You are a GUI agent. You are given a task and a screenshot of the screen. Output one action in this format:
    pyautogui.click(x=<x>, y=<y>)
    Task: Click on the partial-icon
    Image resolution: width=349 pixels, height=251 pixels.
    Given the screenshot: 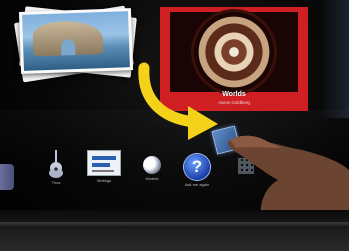 What is the action you would take?
    pyautogui.click(x=7, y=177)
    